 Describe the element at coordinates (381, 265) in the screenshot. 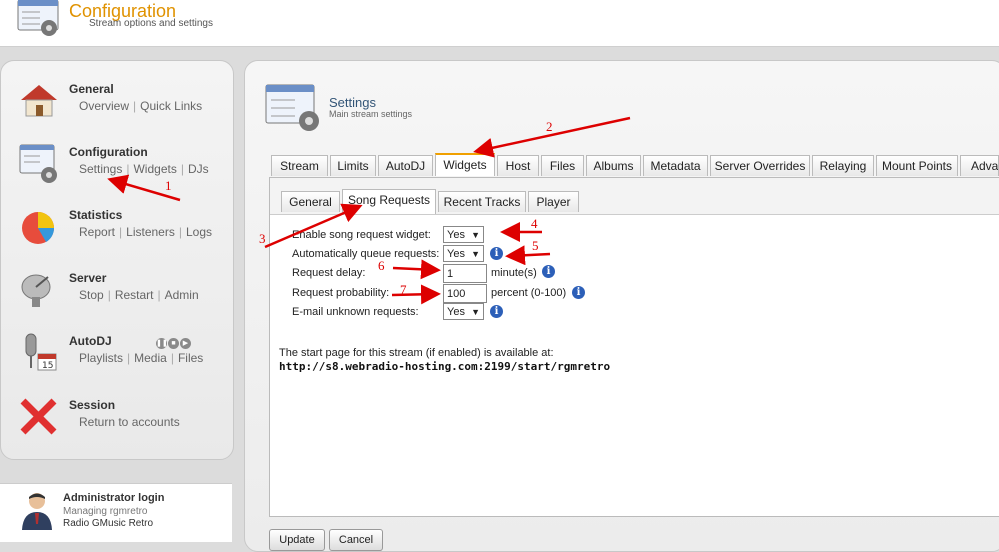

I see `annotation-6: 6` at that location.